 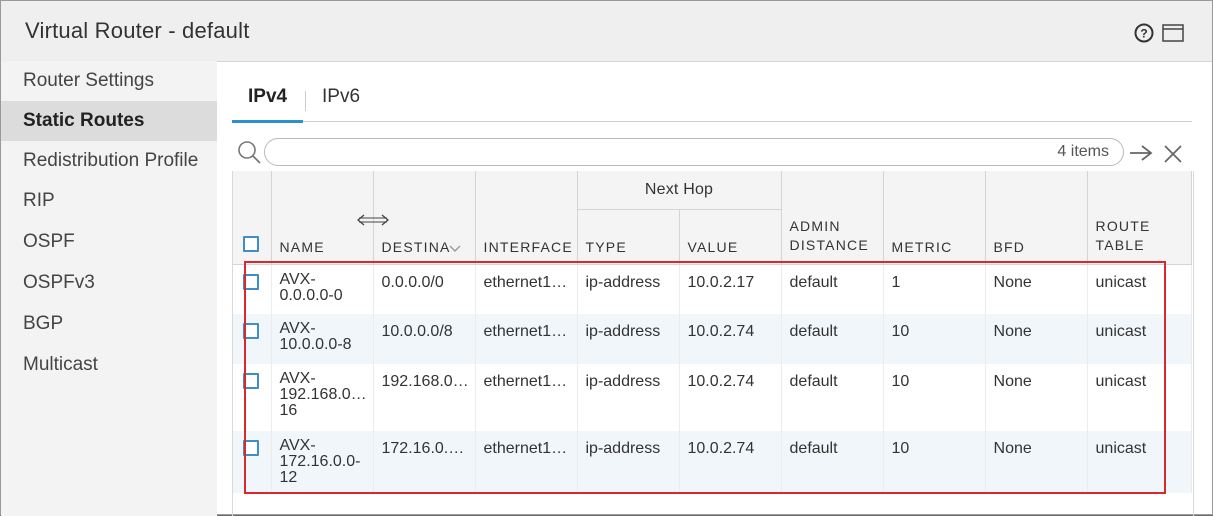 What do you see at coordinates (679, 190) in the screenshot?
I see `column-group-next-hop: Next Hop` at bounding box center [679, 190].